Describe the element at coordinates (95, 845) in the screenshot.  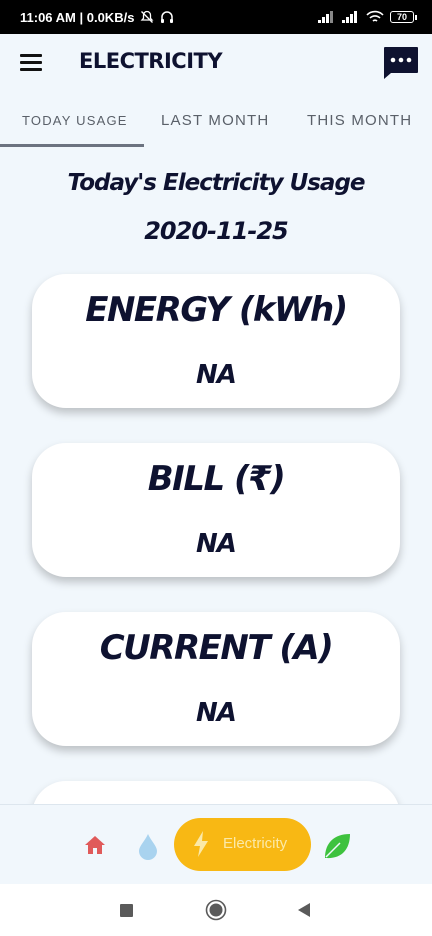
I see `home-icon` at that location.